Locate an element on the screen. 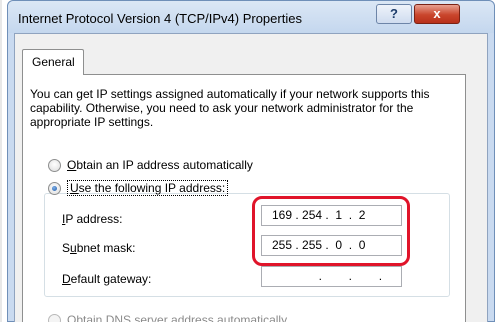 Image resolution: width=495 pixels, height=322 pixels. default-gateway-input: . . . is located at coordinates (331, 276).